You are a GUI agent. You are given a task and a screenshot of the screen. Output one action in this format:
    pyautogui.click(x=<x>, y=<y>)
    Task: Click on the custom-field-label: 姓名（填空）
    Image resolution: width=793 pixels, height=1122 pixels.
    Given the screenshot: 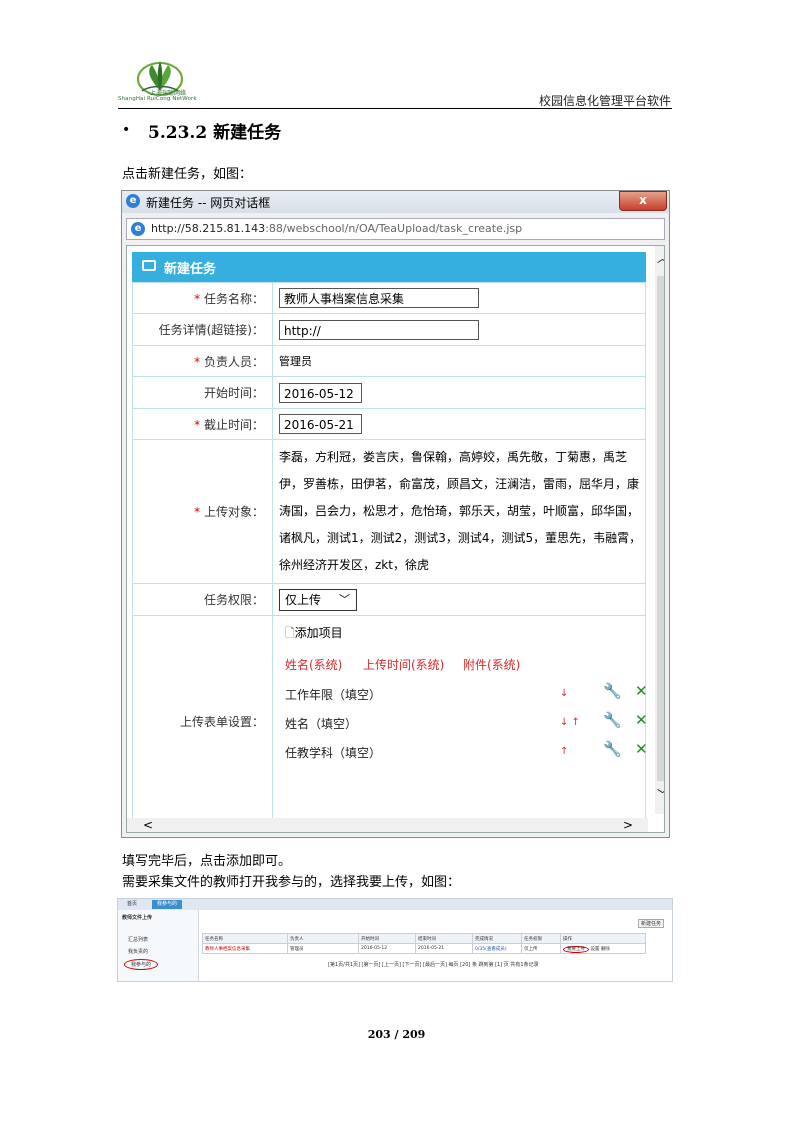 What is the action you would take?
    pyautogui.click(x=321, y=724)
    